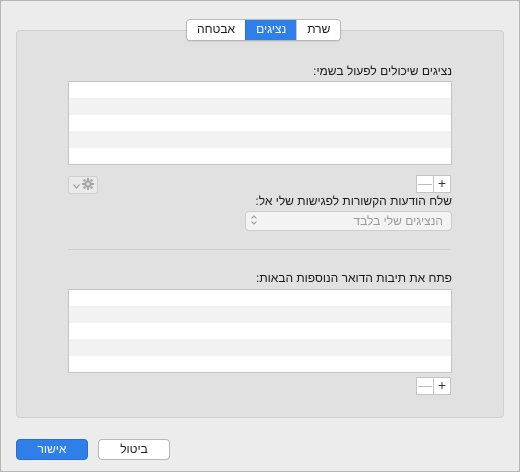 Image resolution: width=520 pixels, height=472 pixels. Describe the element at coordinates (442, 184) in the screenshot. I see `add-delegate-button: +` at that location.